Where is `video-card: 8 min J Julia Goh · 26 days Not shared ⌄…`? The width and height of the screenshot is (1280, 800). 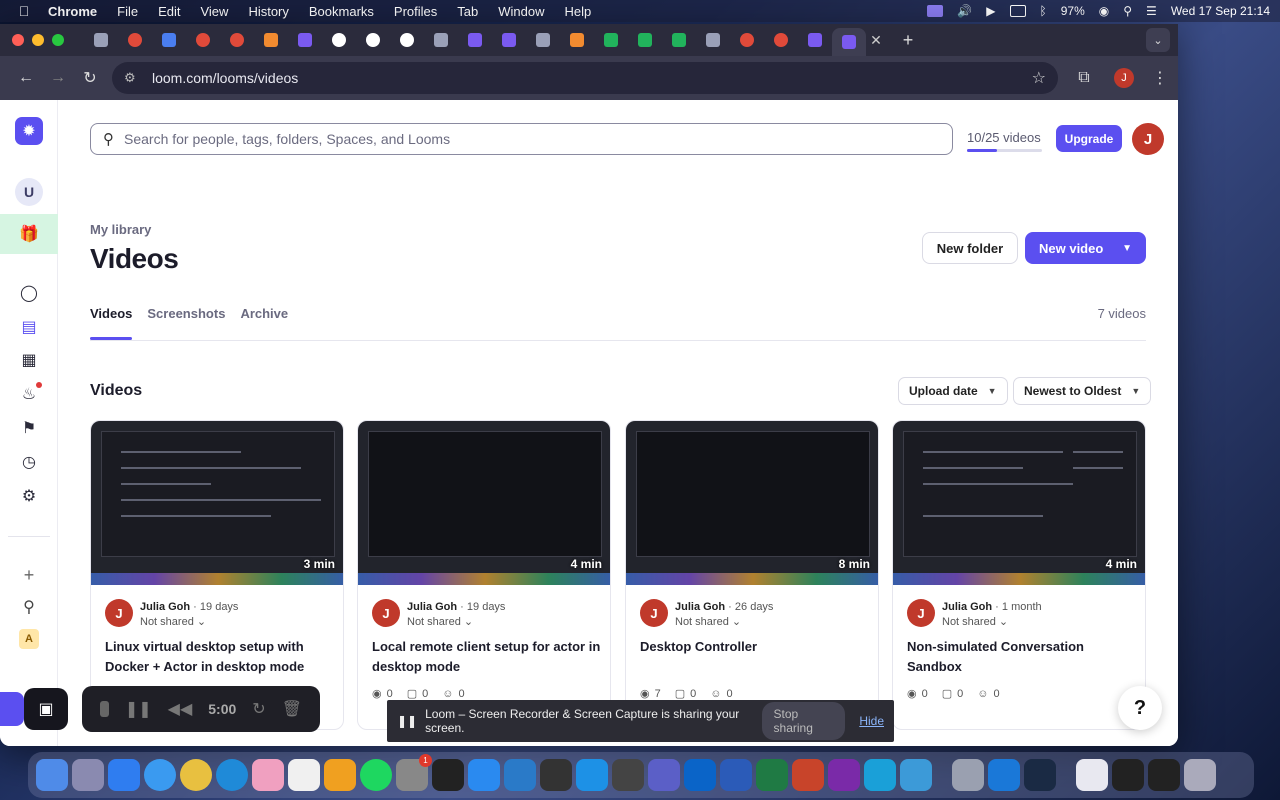
video-card: 8 min J Julia Goh · 26 days Not shared ⌄… is located at coordinates (752, 575).